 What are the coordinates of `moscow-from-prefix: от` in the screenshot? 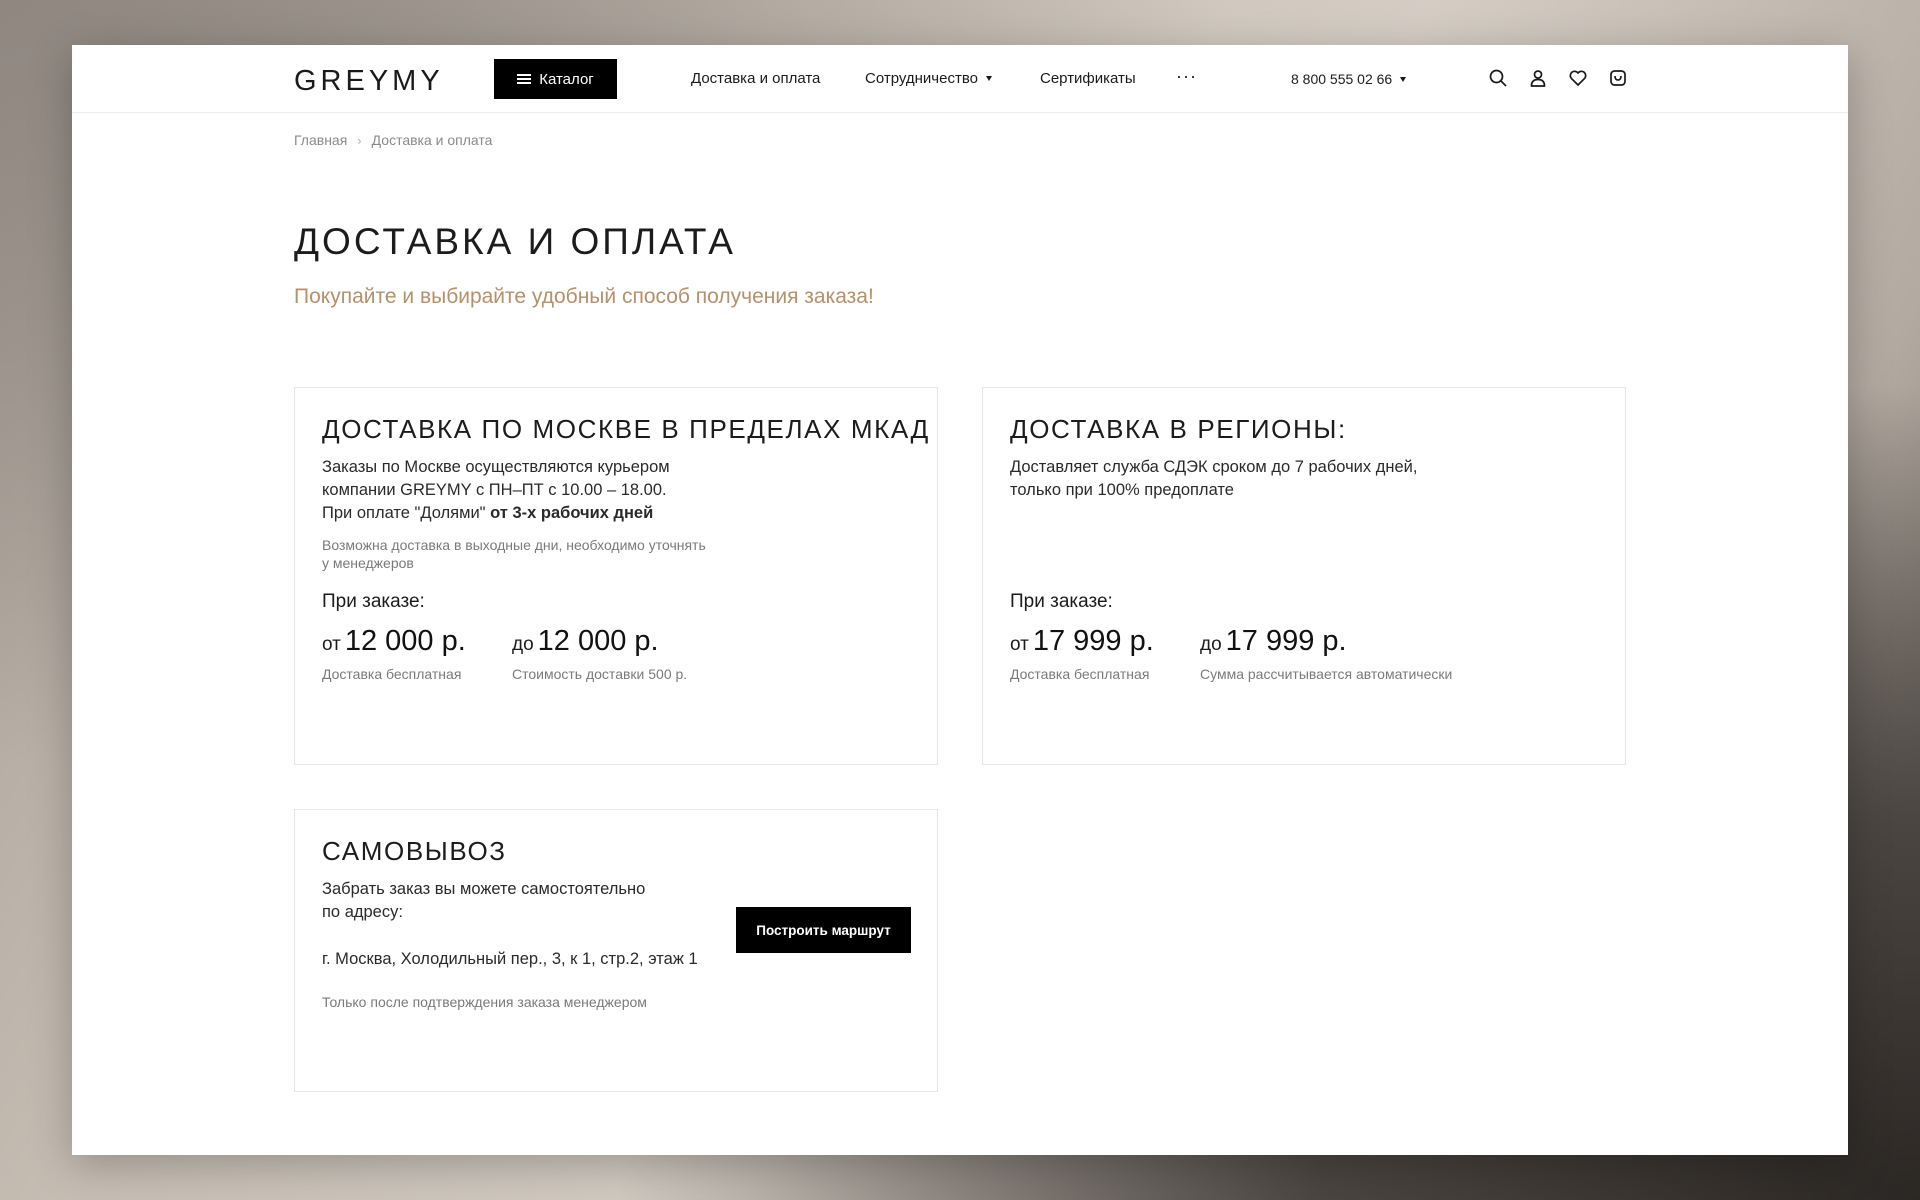 It's located at (331, 644).